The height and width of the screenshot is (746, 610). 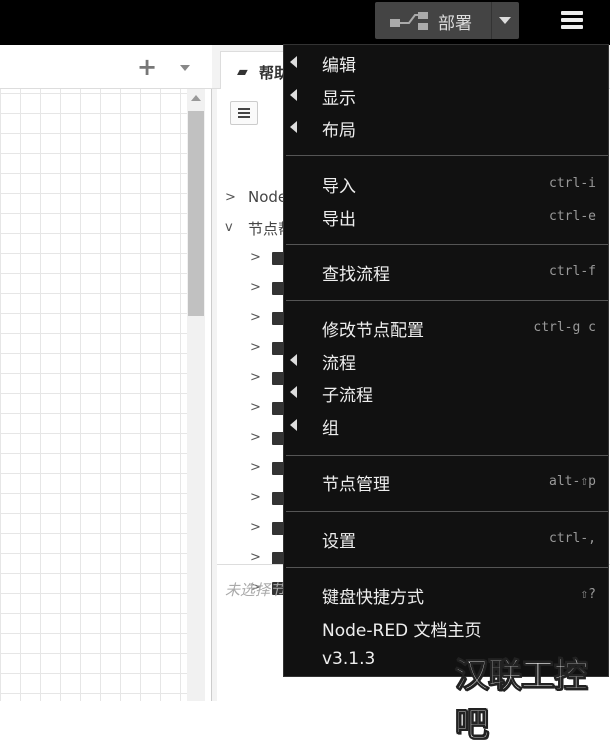 I want to click on menu-item-label: 布局, so click(x=339, y=131).